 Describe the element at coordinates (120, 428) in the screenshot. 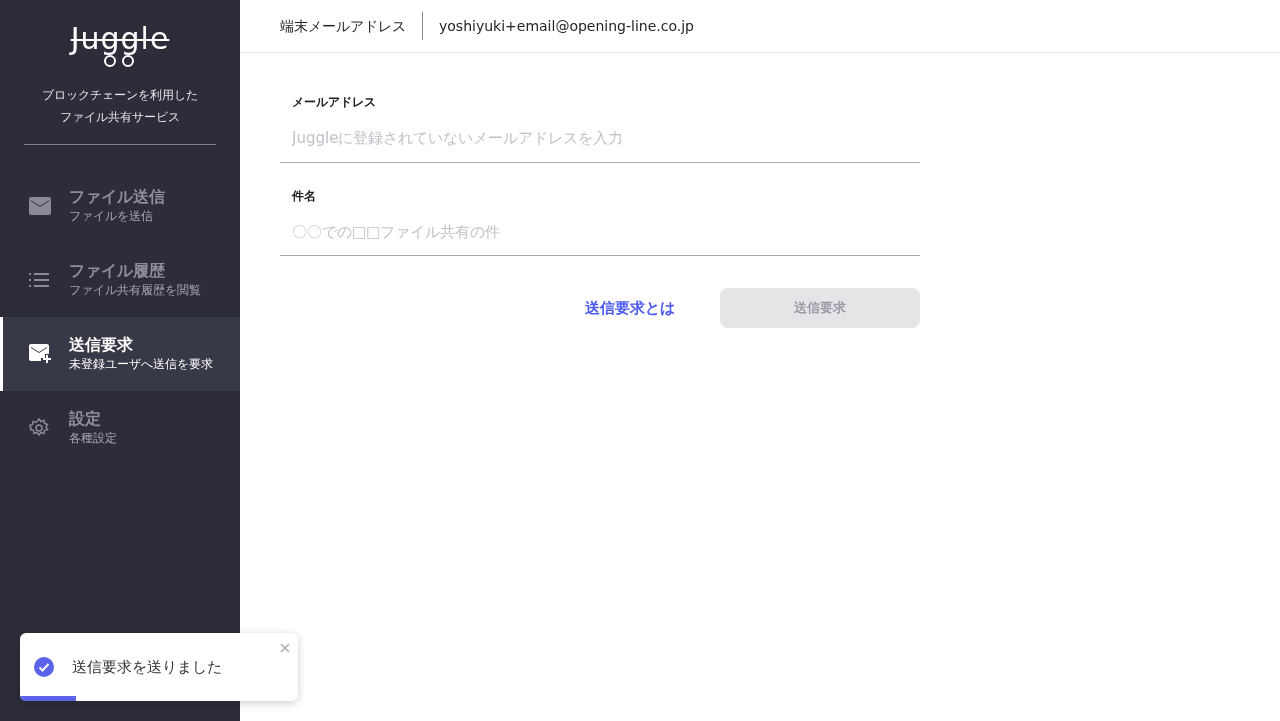

I see `sidebar-item: 設定 各種設定` at that location.